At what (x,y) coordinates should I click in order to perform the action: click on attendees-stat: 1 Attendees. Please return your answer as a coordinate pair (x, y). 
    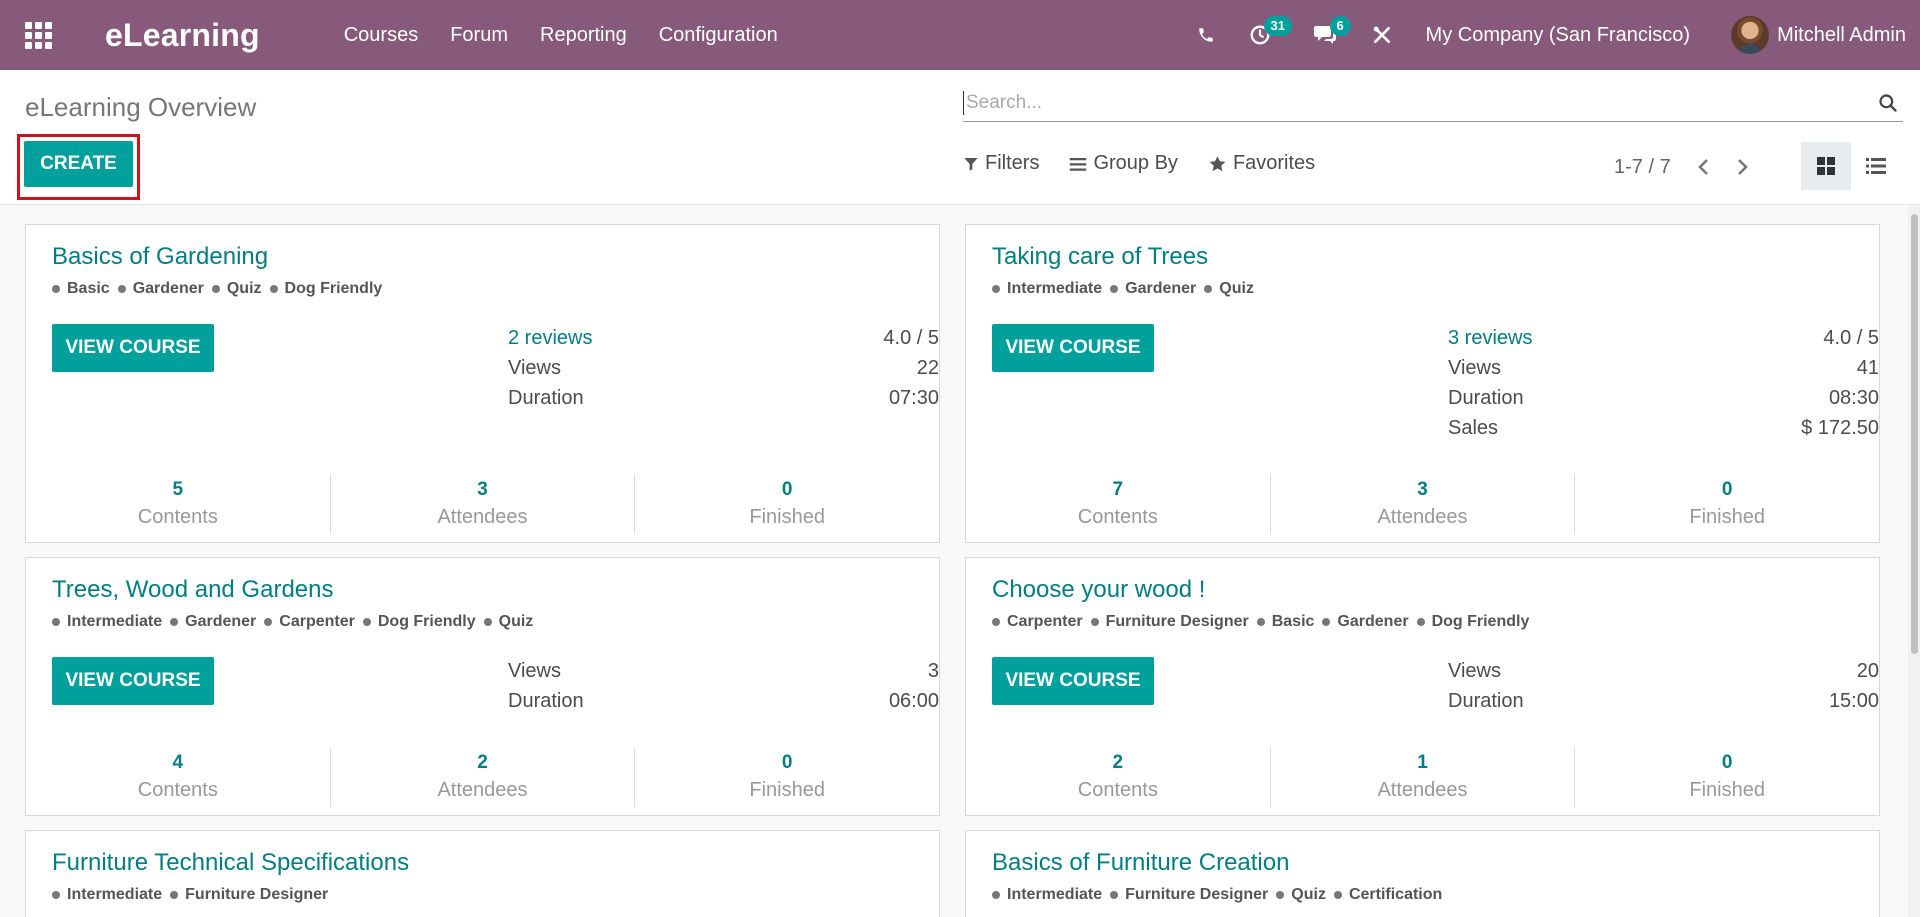
    Looking at the image, I should click on (1423, 777).